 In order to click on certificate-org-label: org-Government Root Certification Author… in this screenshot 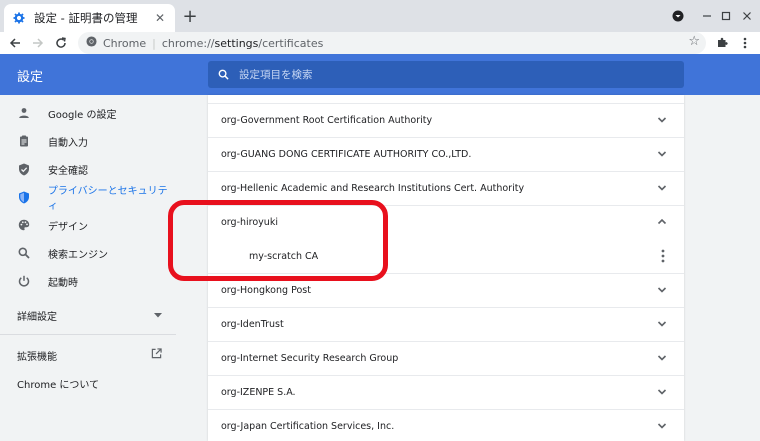, I will do `click(327, 120)`.